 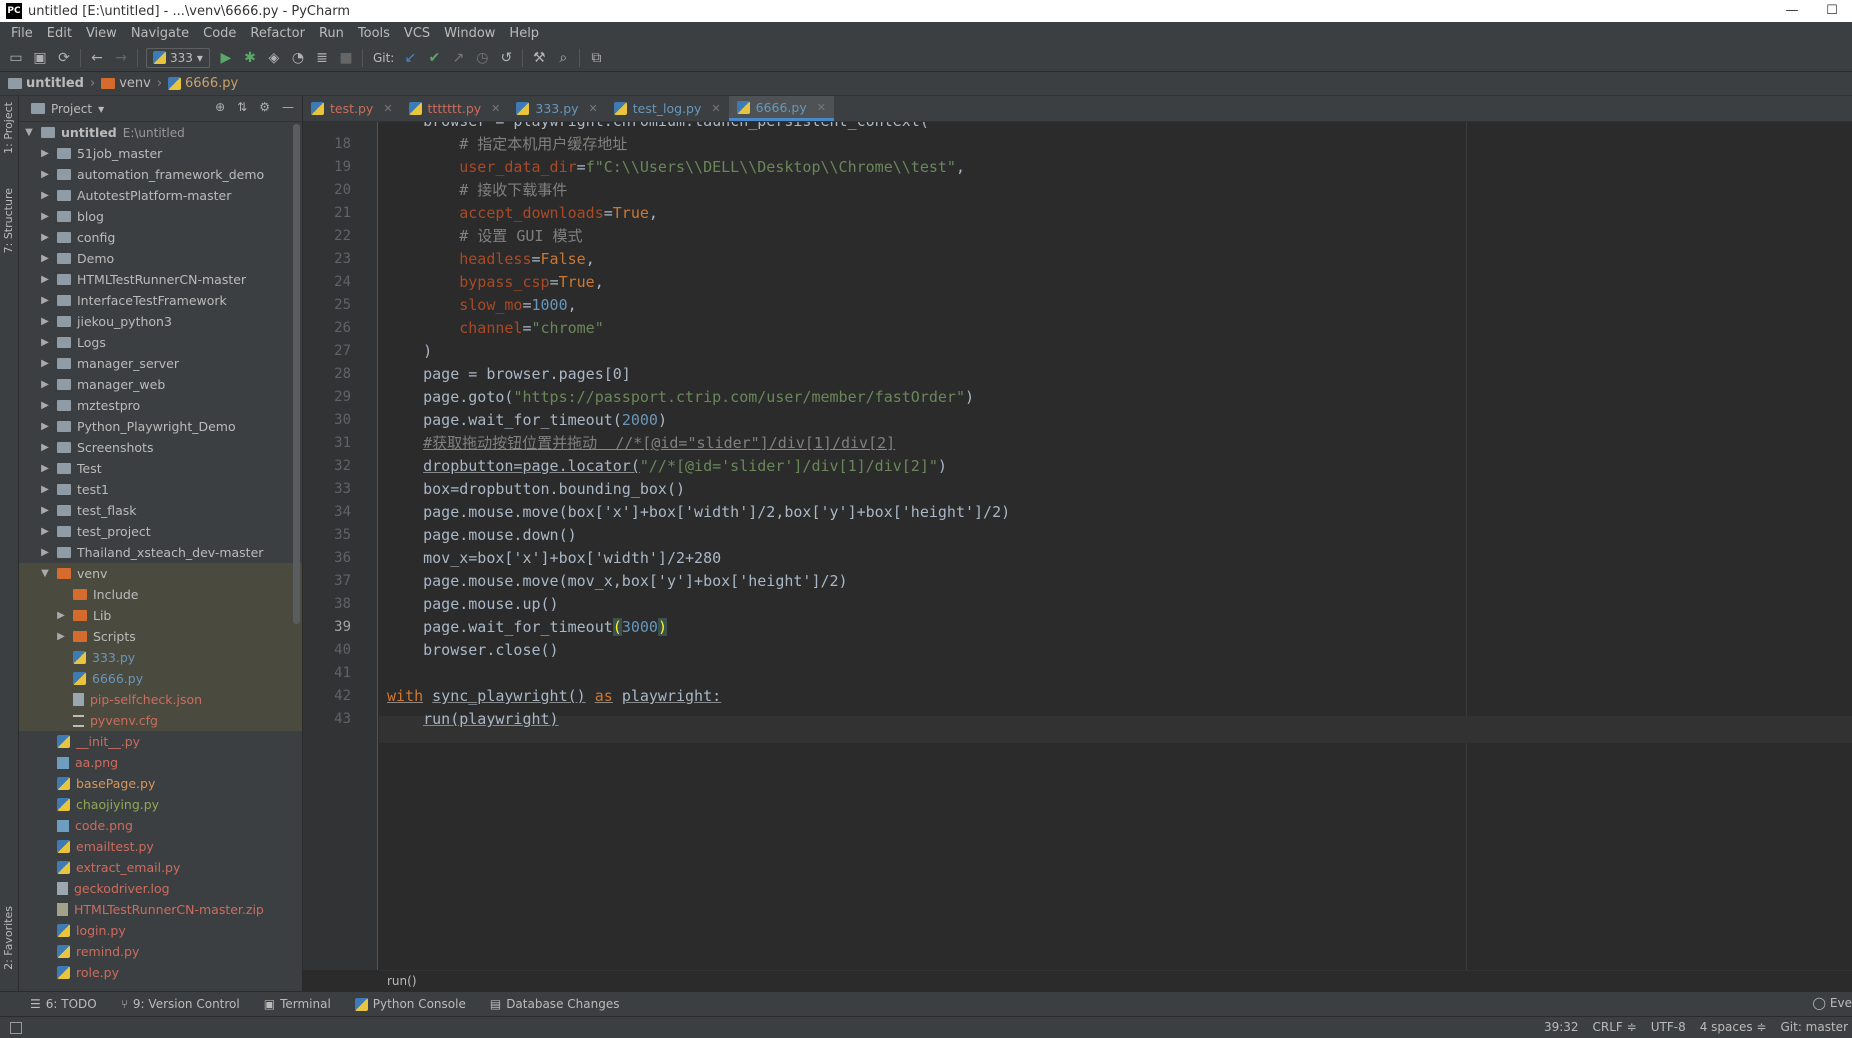 What do you see at coordinates (160, 636) in the screenshot?
I see `tree-folder-scripts: ▶ Scripts` at bounding box center [160, 636].